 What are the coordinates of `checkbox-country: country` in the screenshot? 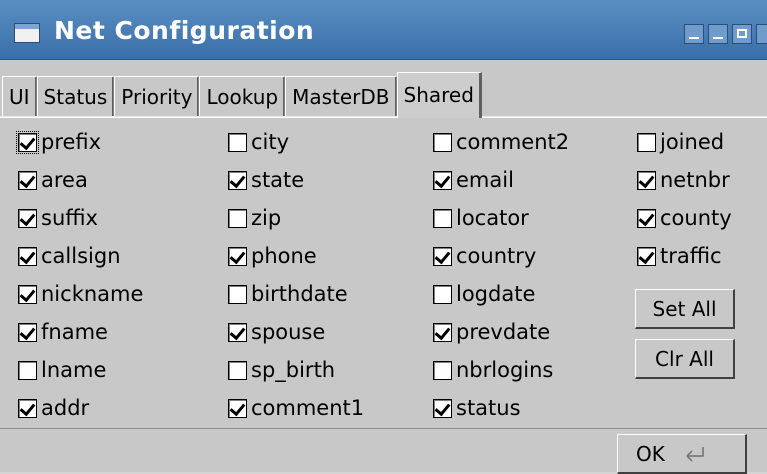 It's located at (484, 256).